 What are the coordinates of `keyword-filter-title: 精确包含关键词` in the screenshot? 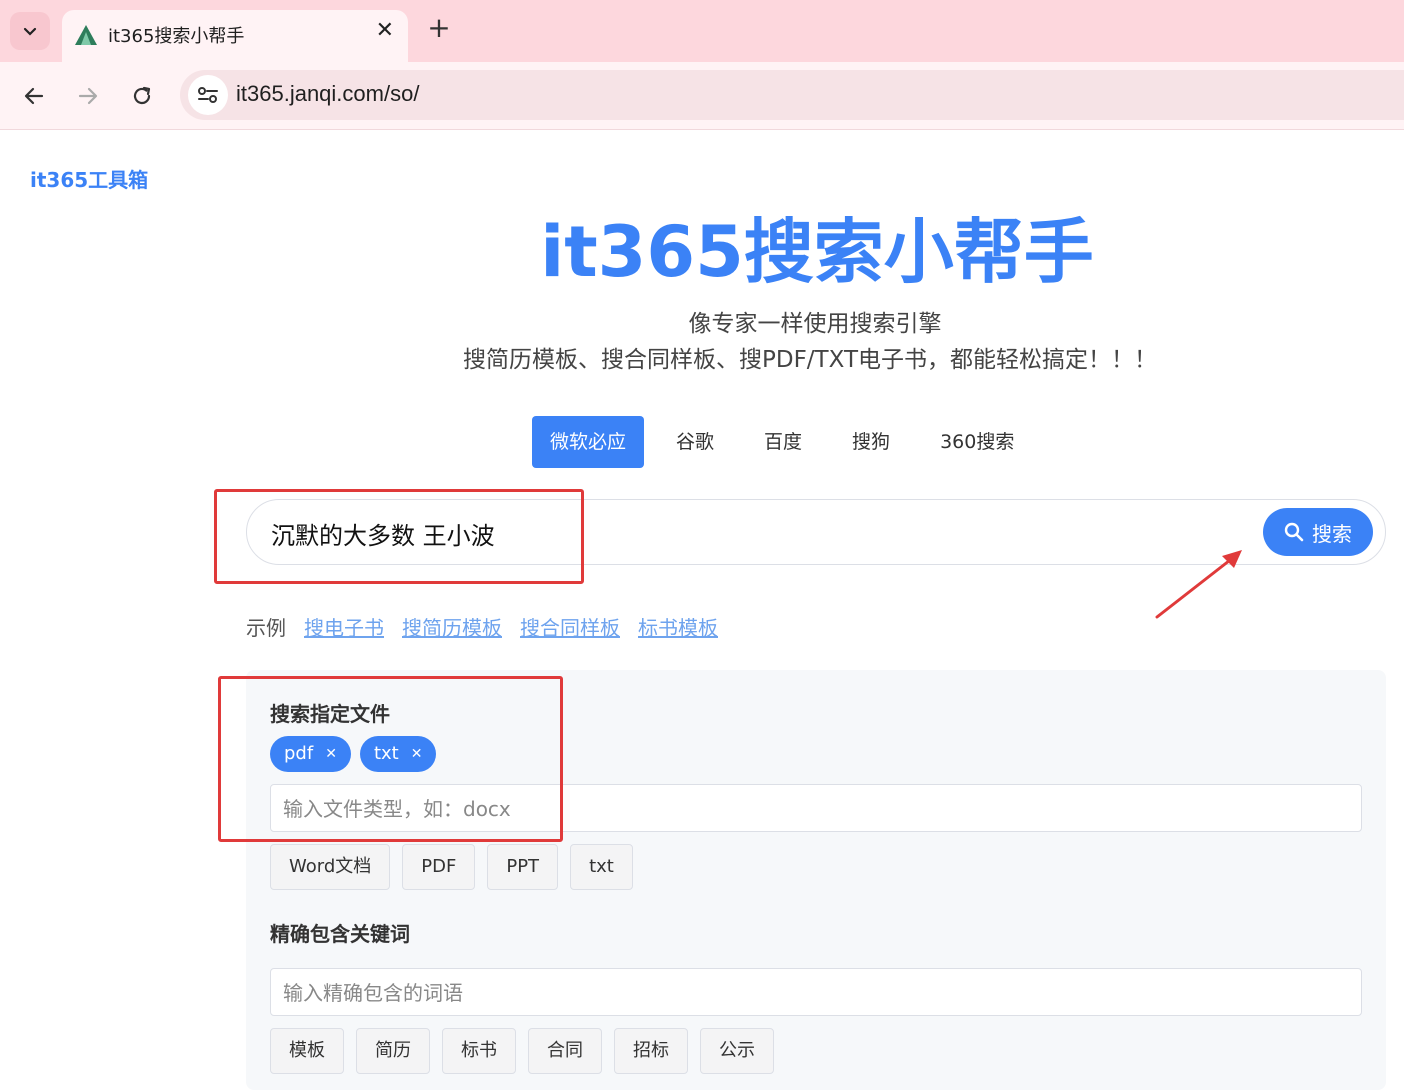 It's located at (340, 934).